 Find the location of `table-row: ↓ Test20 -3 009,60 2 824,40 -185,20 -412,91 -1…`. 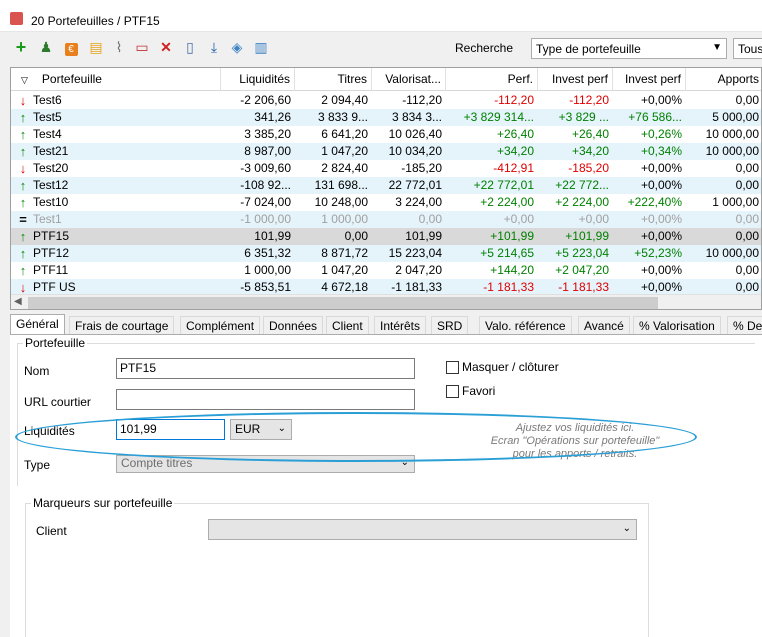

table-row: ↓ Test20 -3 009,60 2 824,40 -185,20 -412,91 -1… is located at coordinates (386, 168).